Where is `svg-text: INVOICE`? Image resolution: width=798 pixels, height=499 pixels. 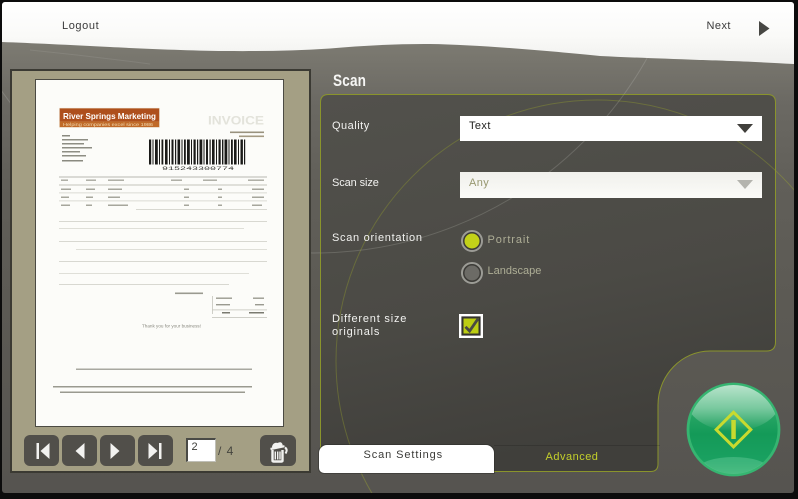
svg-text: INVOICE is located at coordinates (236, 120).